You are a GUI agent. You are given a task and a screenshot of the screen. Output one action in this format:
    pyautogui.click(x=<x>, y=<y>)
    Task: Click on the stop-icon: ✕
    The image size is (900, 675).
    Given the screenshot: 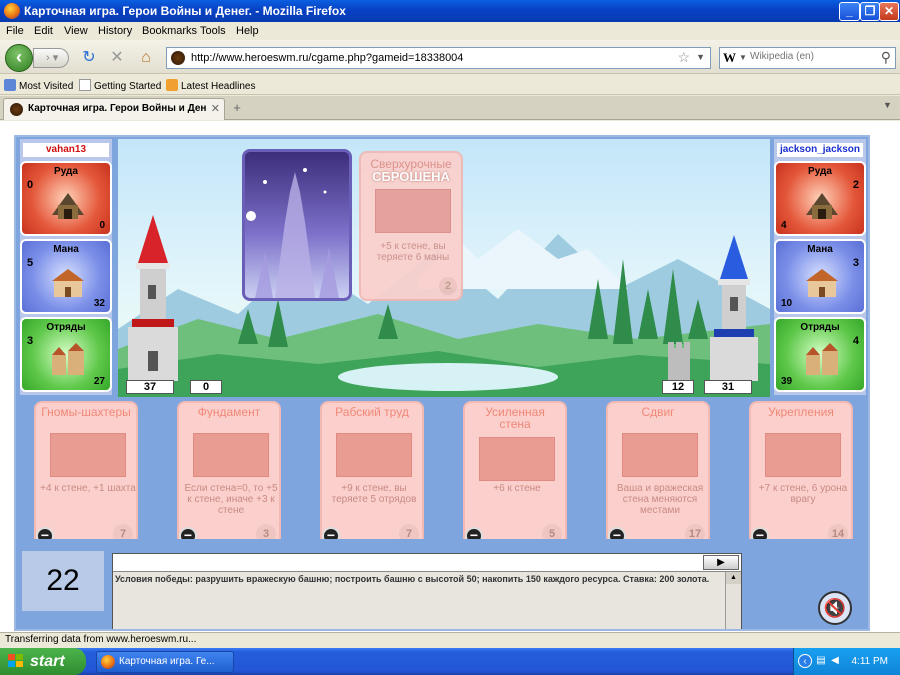 What is the action you would take?
    pyautogui.click(x=117, y=58)
    